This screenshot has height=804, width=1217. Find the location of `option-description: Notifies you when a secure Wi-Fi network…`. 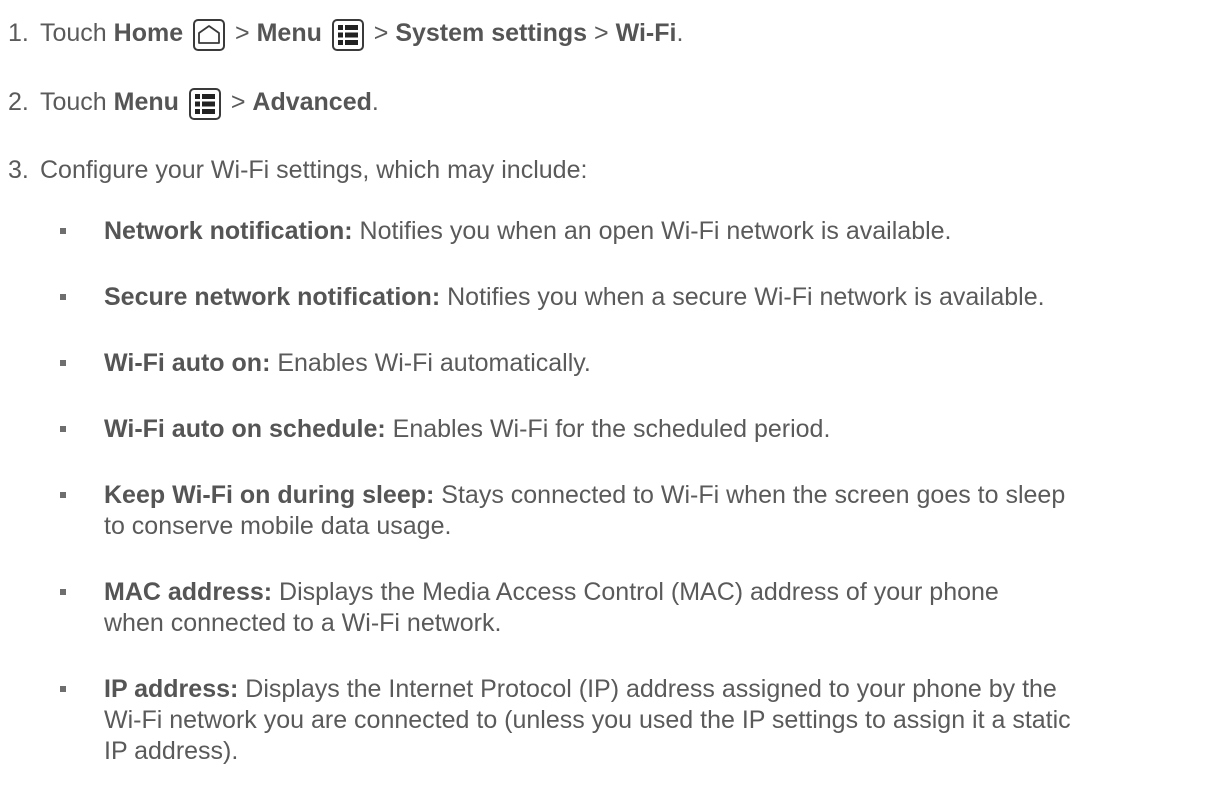

option-description: Notifies you when a secure Wi-Fi network… is located at coordinates (742, 297).